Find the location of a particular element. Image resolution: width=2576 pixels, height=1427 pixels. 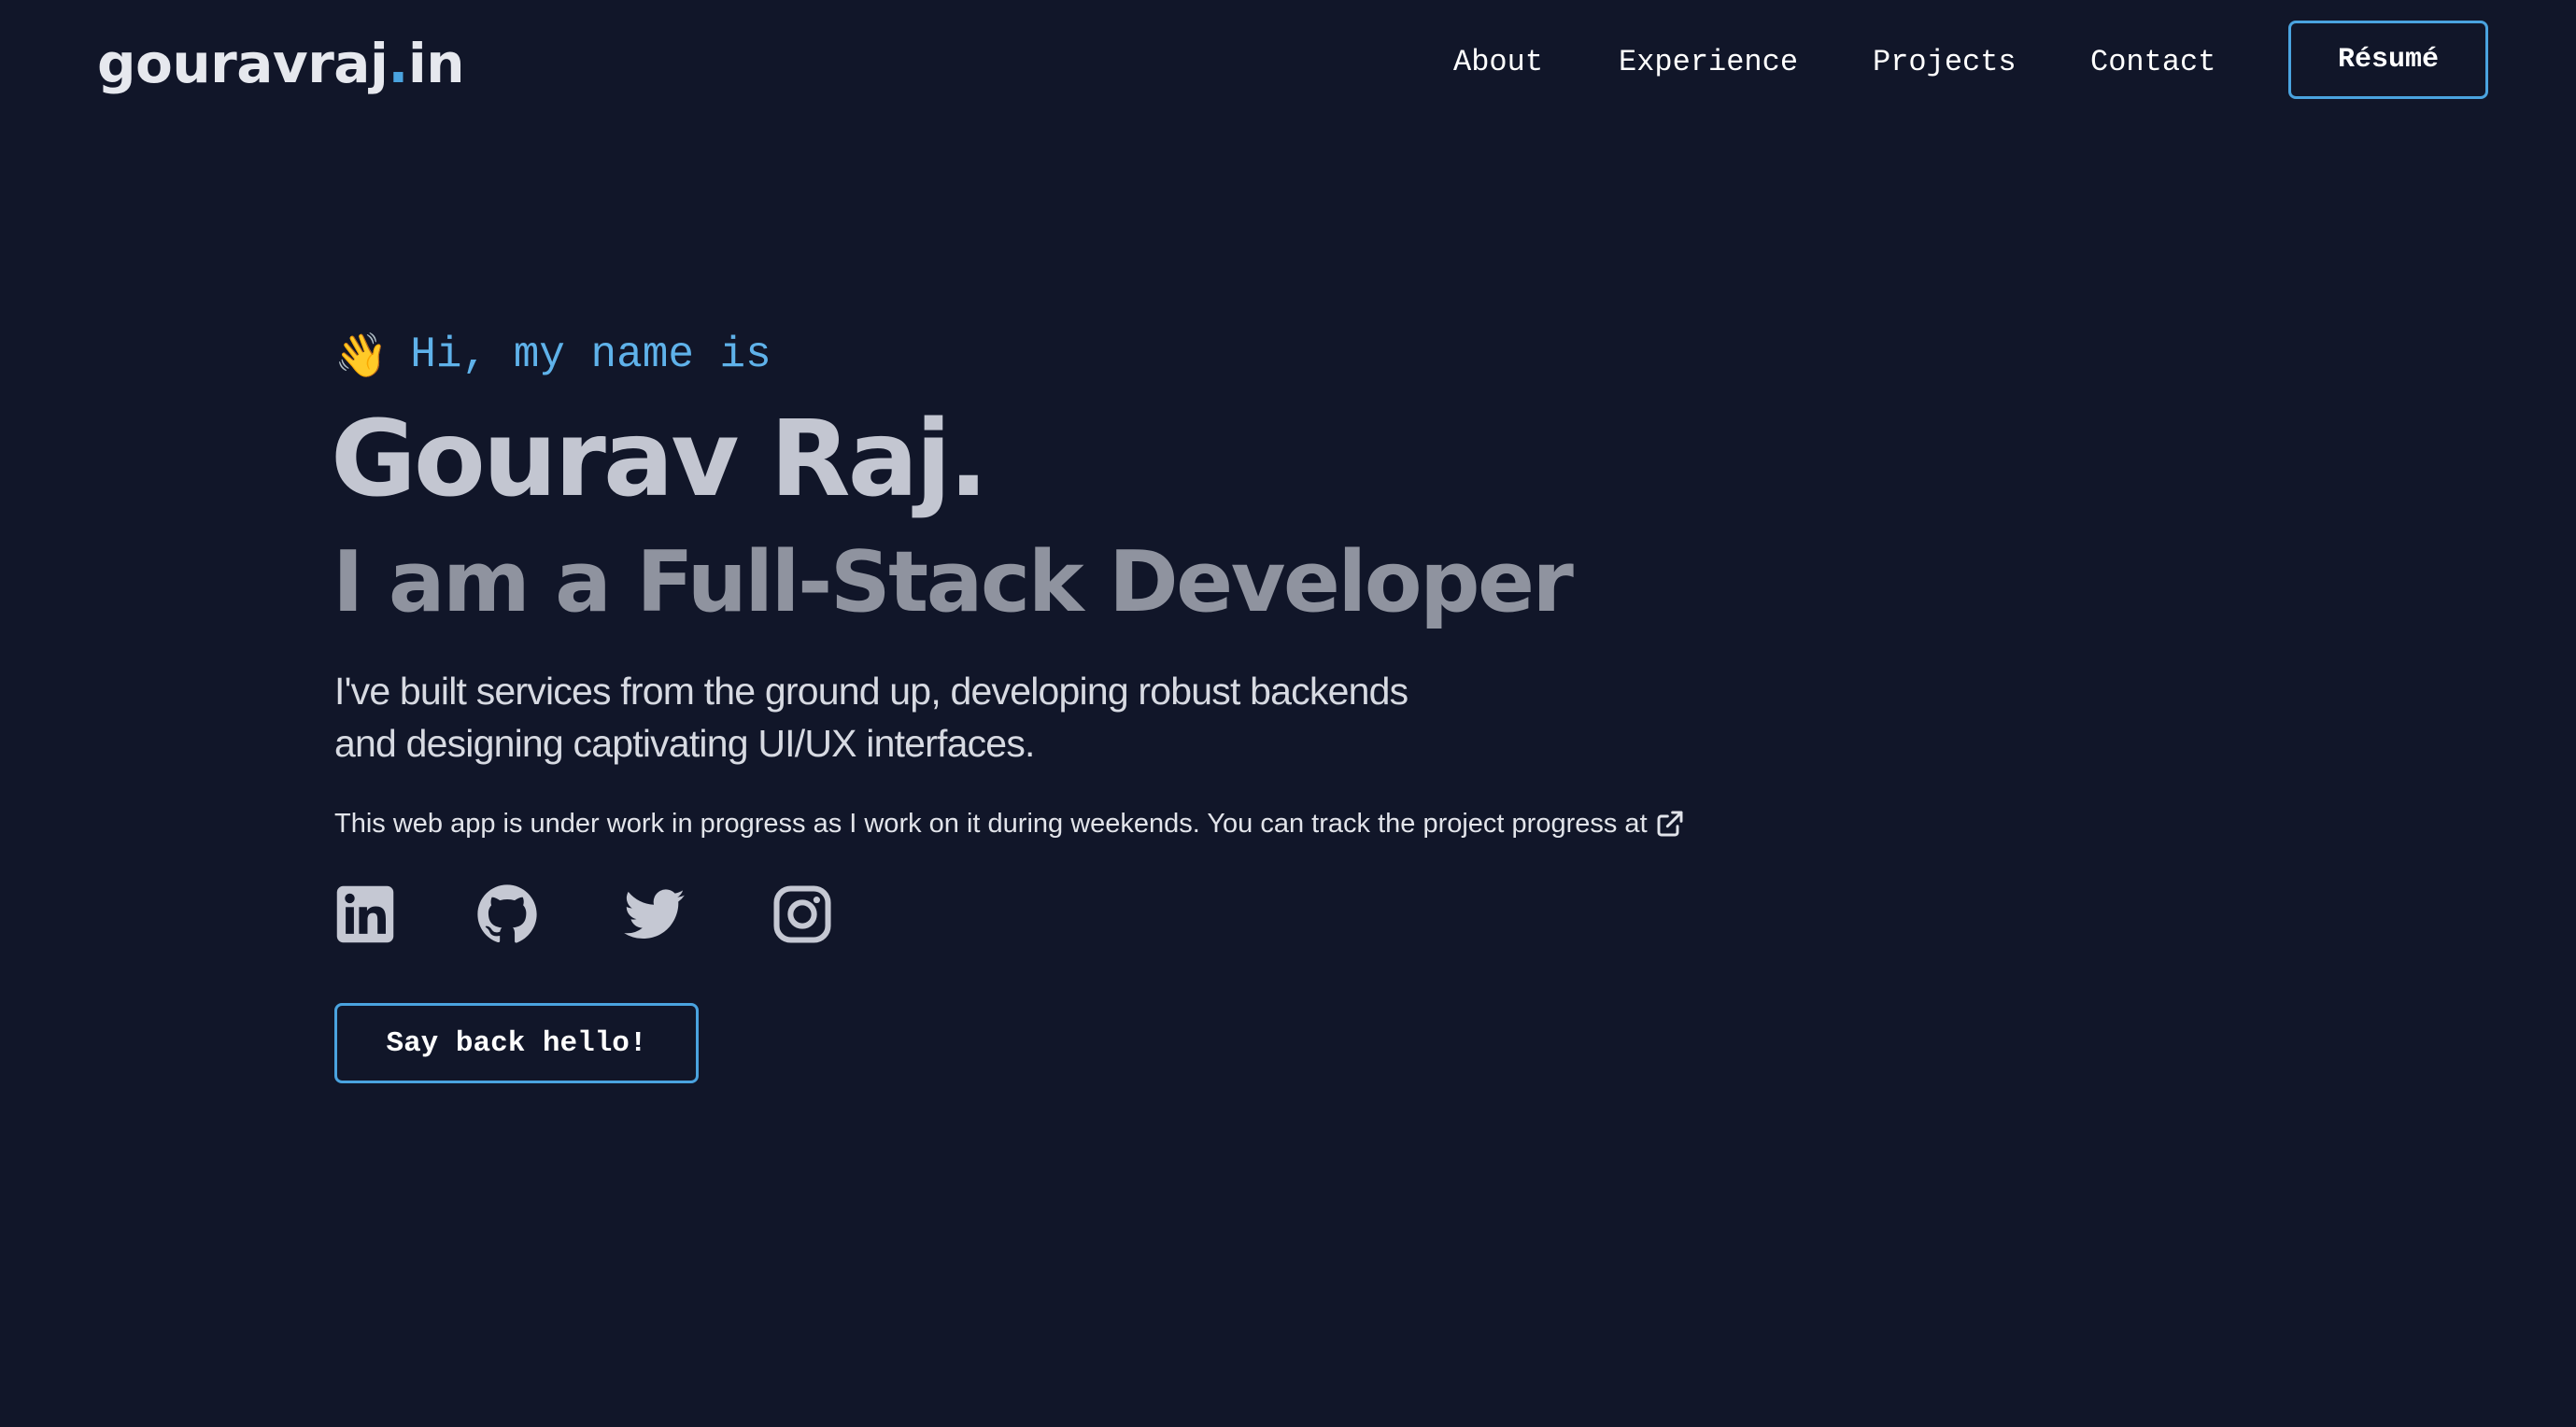

hero-name: Gourav Raj. is located at coordinates (659, 460).